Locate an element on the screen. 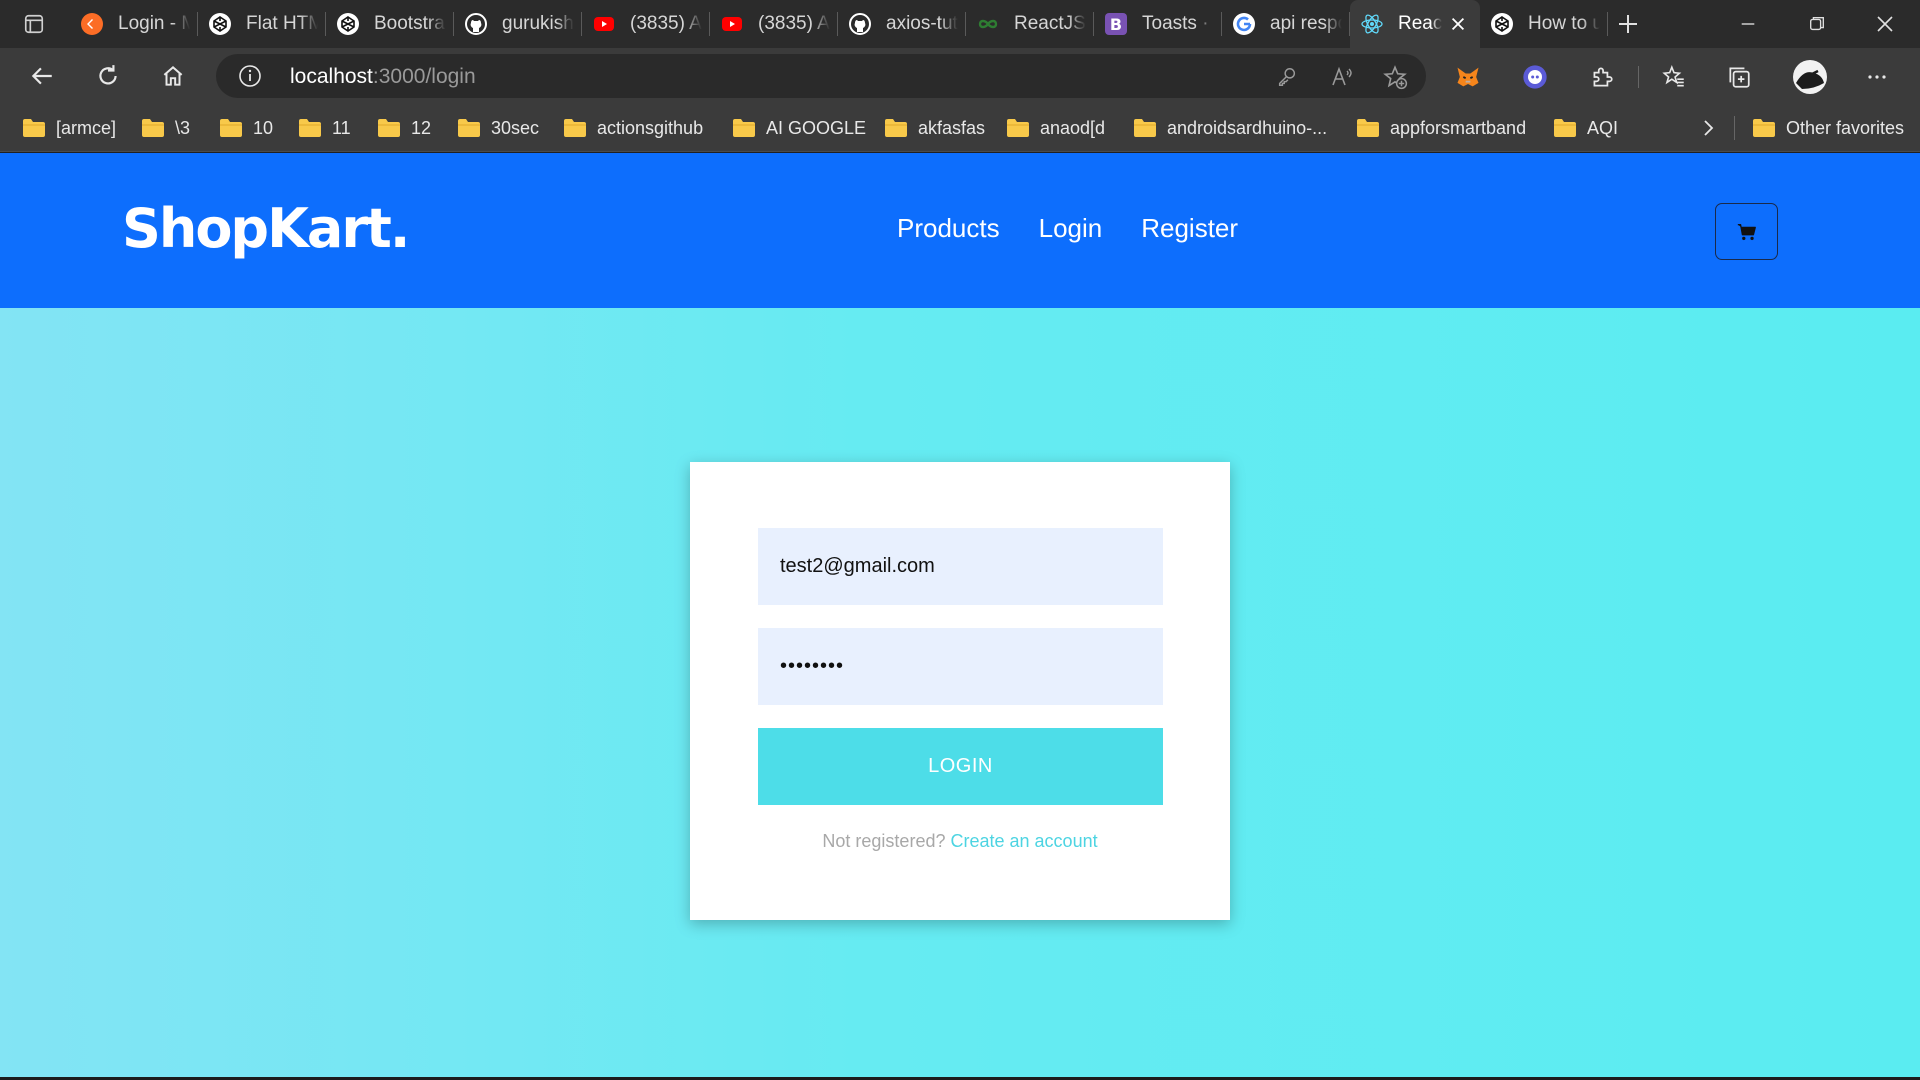 The image size is (1920, 1080). minimize-icon is located at coordinates (1748, 24).